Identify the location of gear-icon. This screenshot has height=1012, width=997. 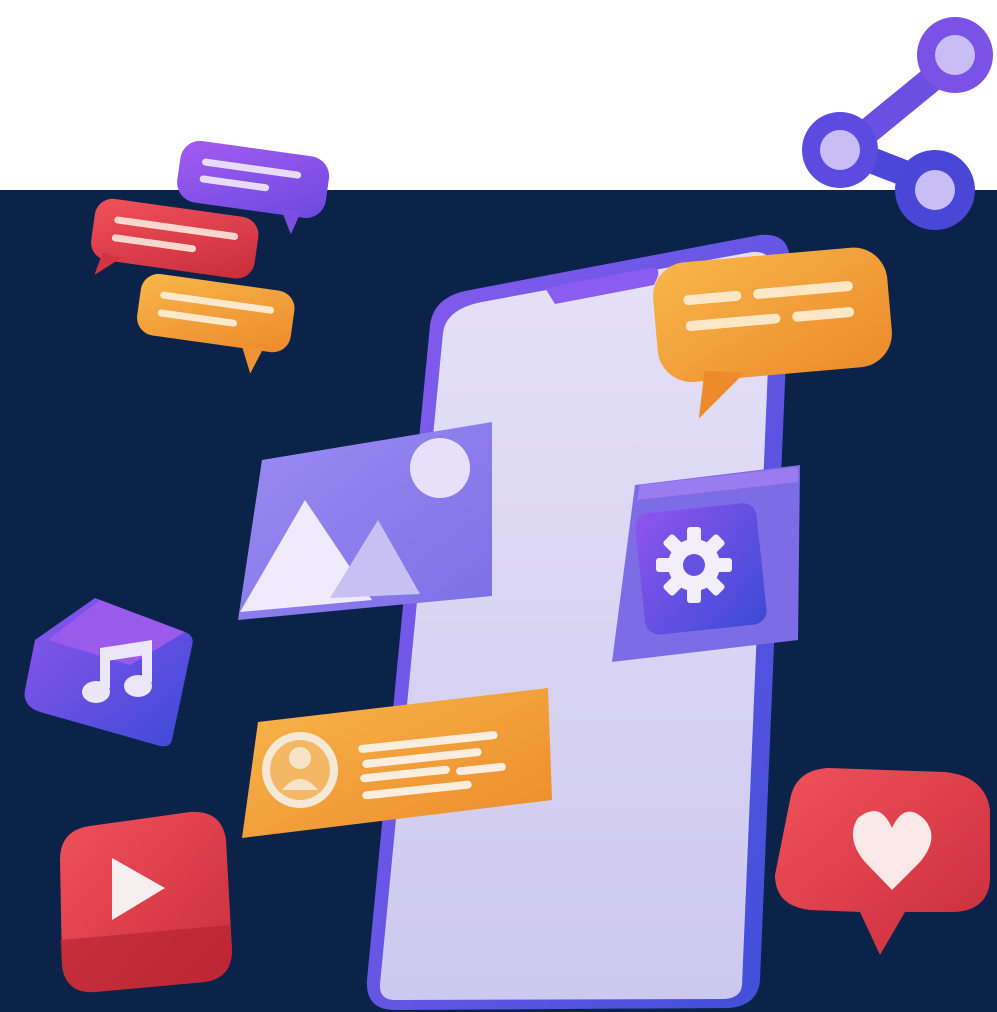
(694, 565).